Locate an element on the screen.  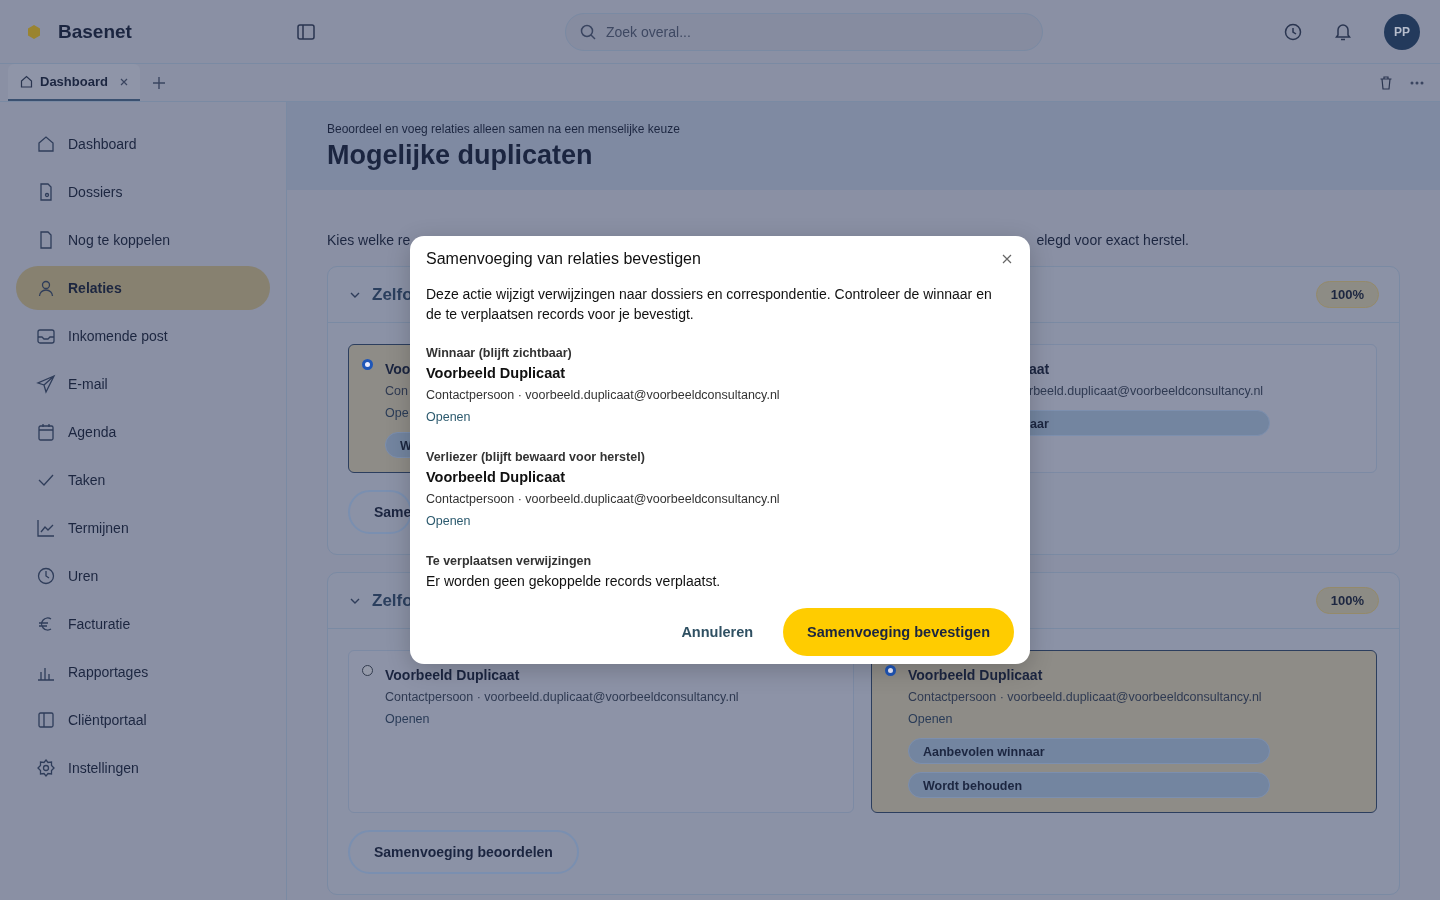
sidebar-item: Inkomende post is located at coordinates (143, 336).